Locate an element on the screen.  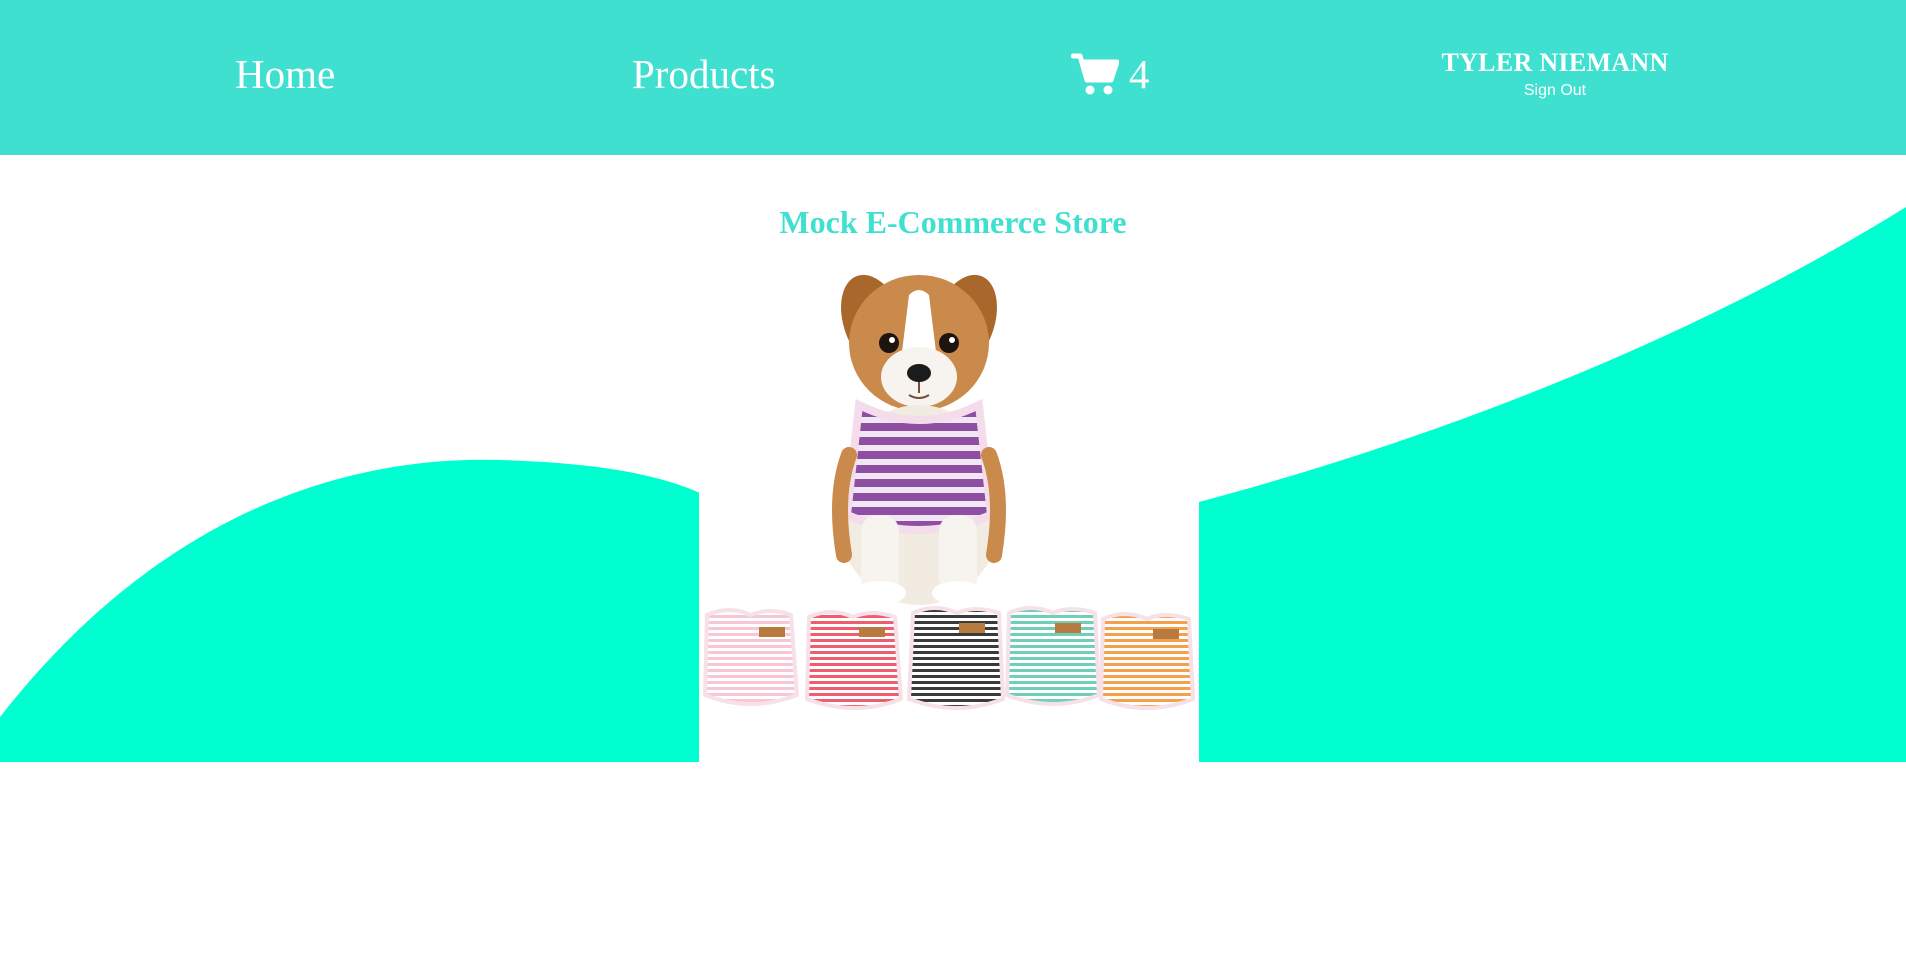
hero-product-image is located at coordinates (949, 508).